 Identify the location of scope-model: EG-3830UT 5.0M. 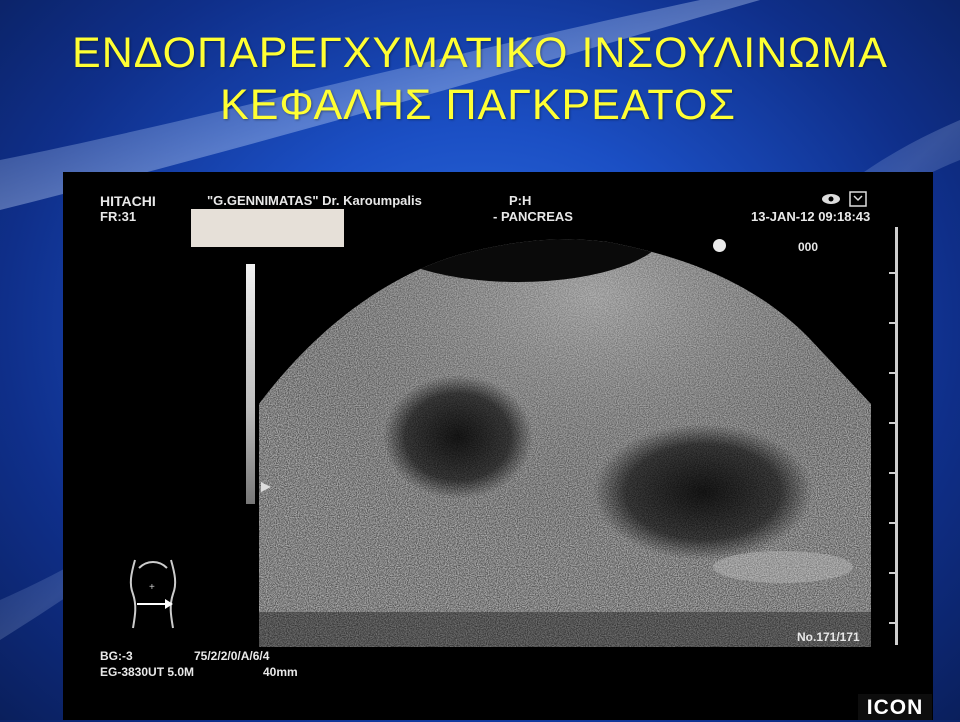
(147, 672).